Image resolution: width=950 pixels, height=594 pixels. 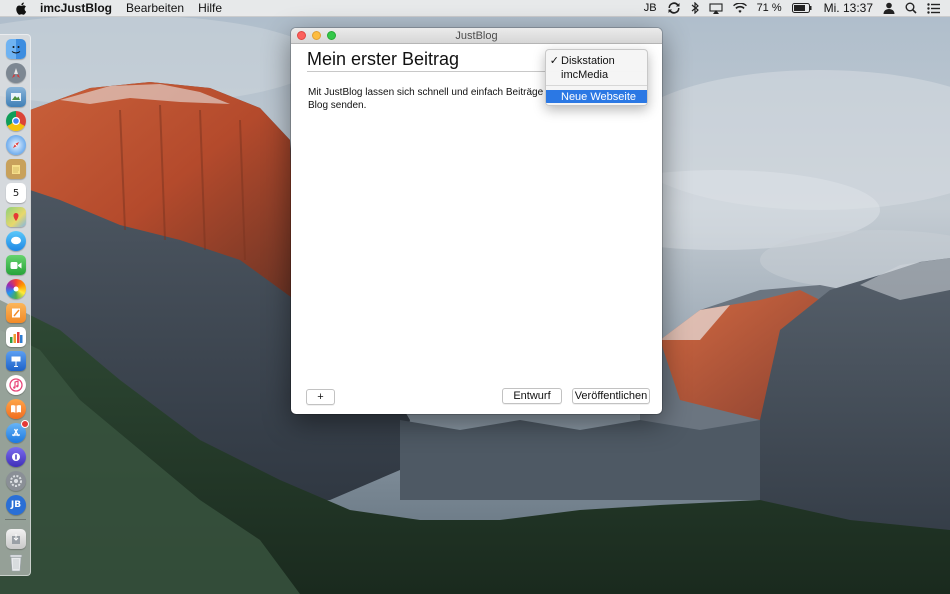 I want to click on site-menu-item-label: Neue Webseite, so click(x=599, y=96).